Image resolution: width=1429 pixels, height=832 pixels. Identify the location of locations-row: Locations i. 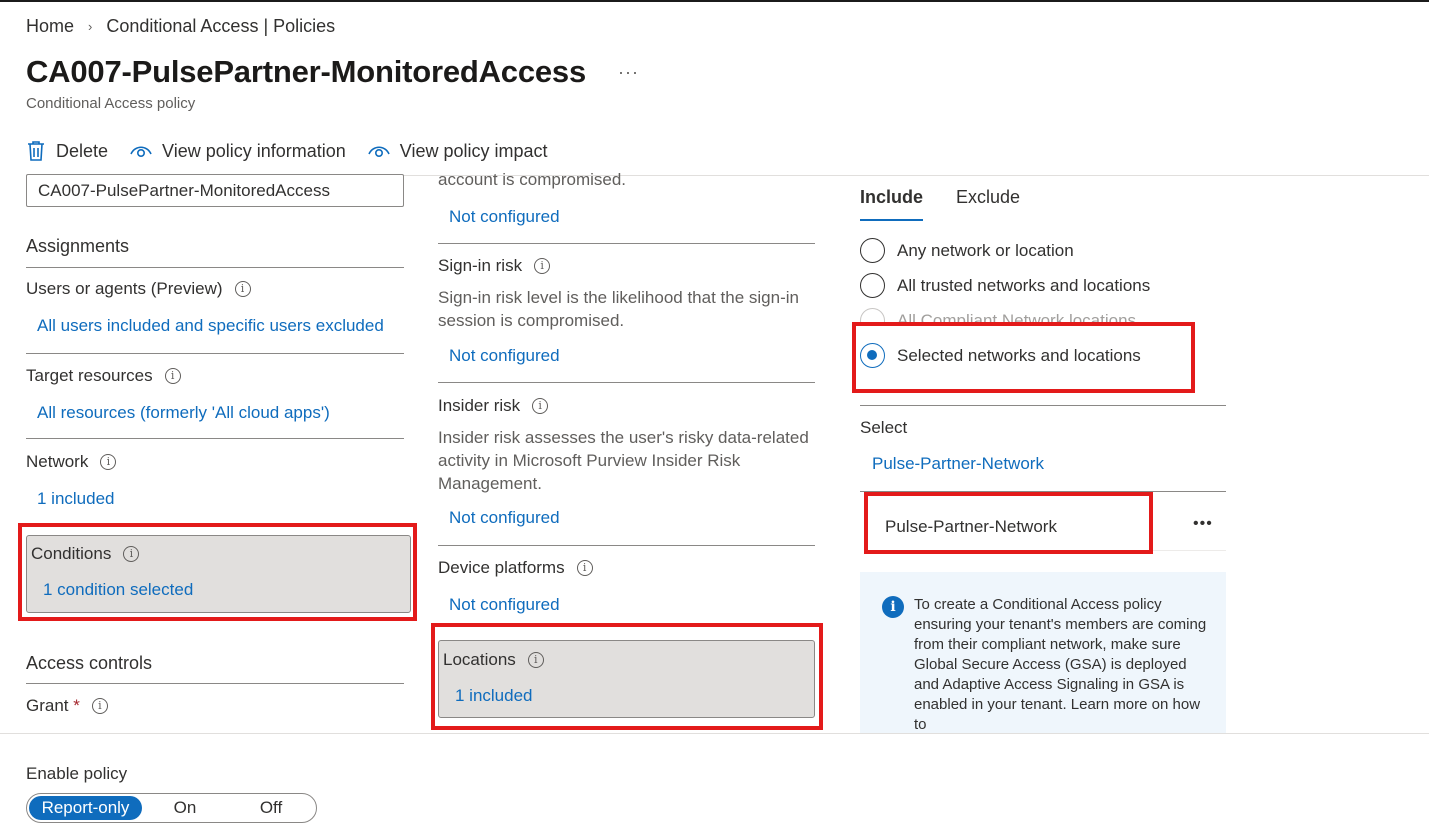
(493, 660).